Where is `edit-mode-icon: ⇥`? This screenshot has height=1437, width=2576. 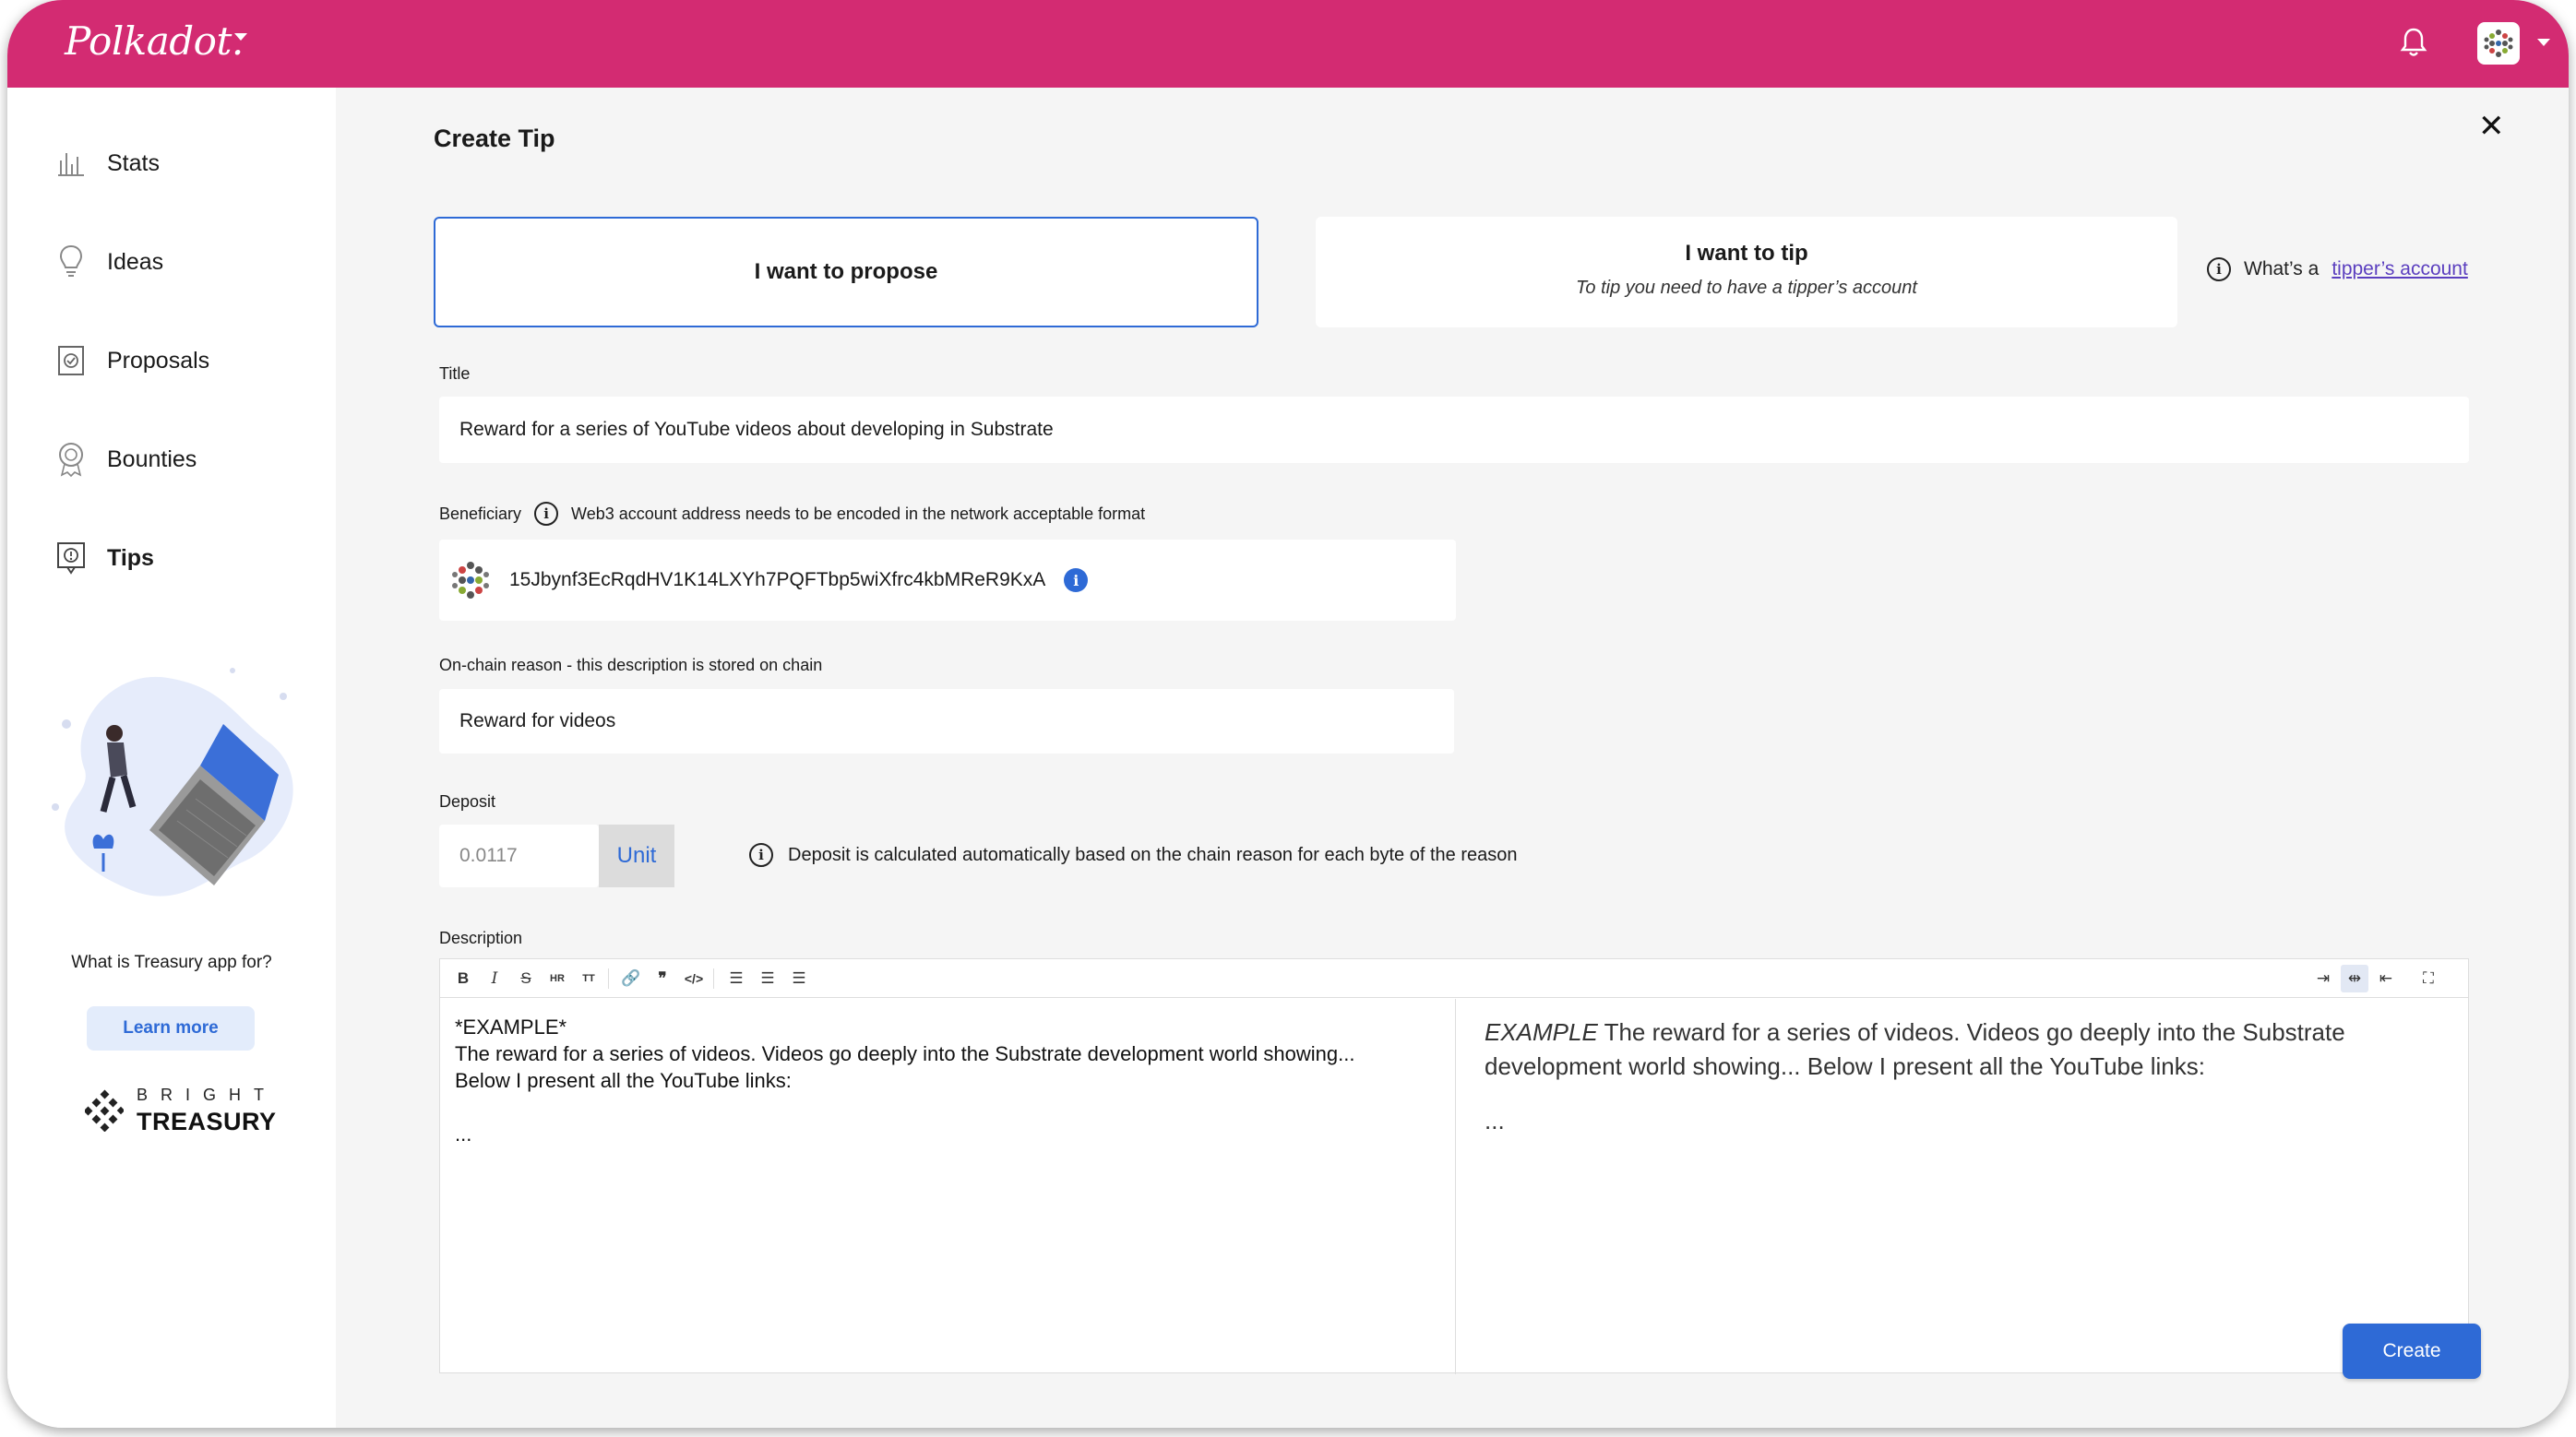 edit-mode-icon: ⇥ is located at coordinates (2323, 979).